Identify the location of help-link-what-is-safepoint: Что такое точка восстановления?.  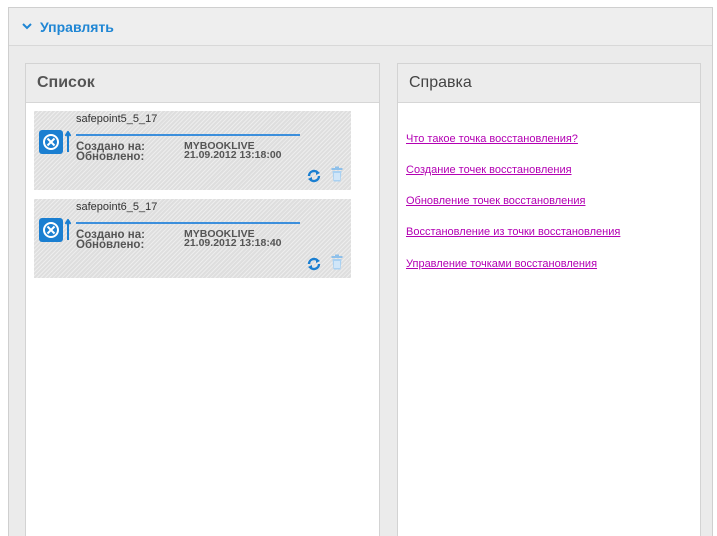
(492, 139).